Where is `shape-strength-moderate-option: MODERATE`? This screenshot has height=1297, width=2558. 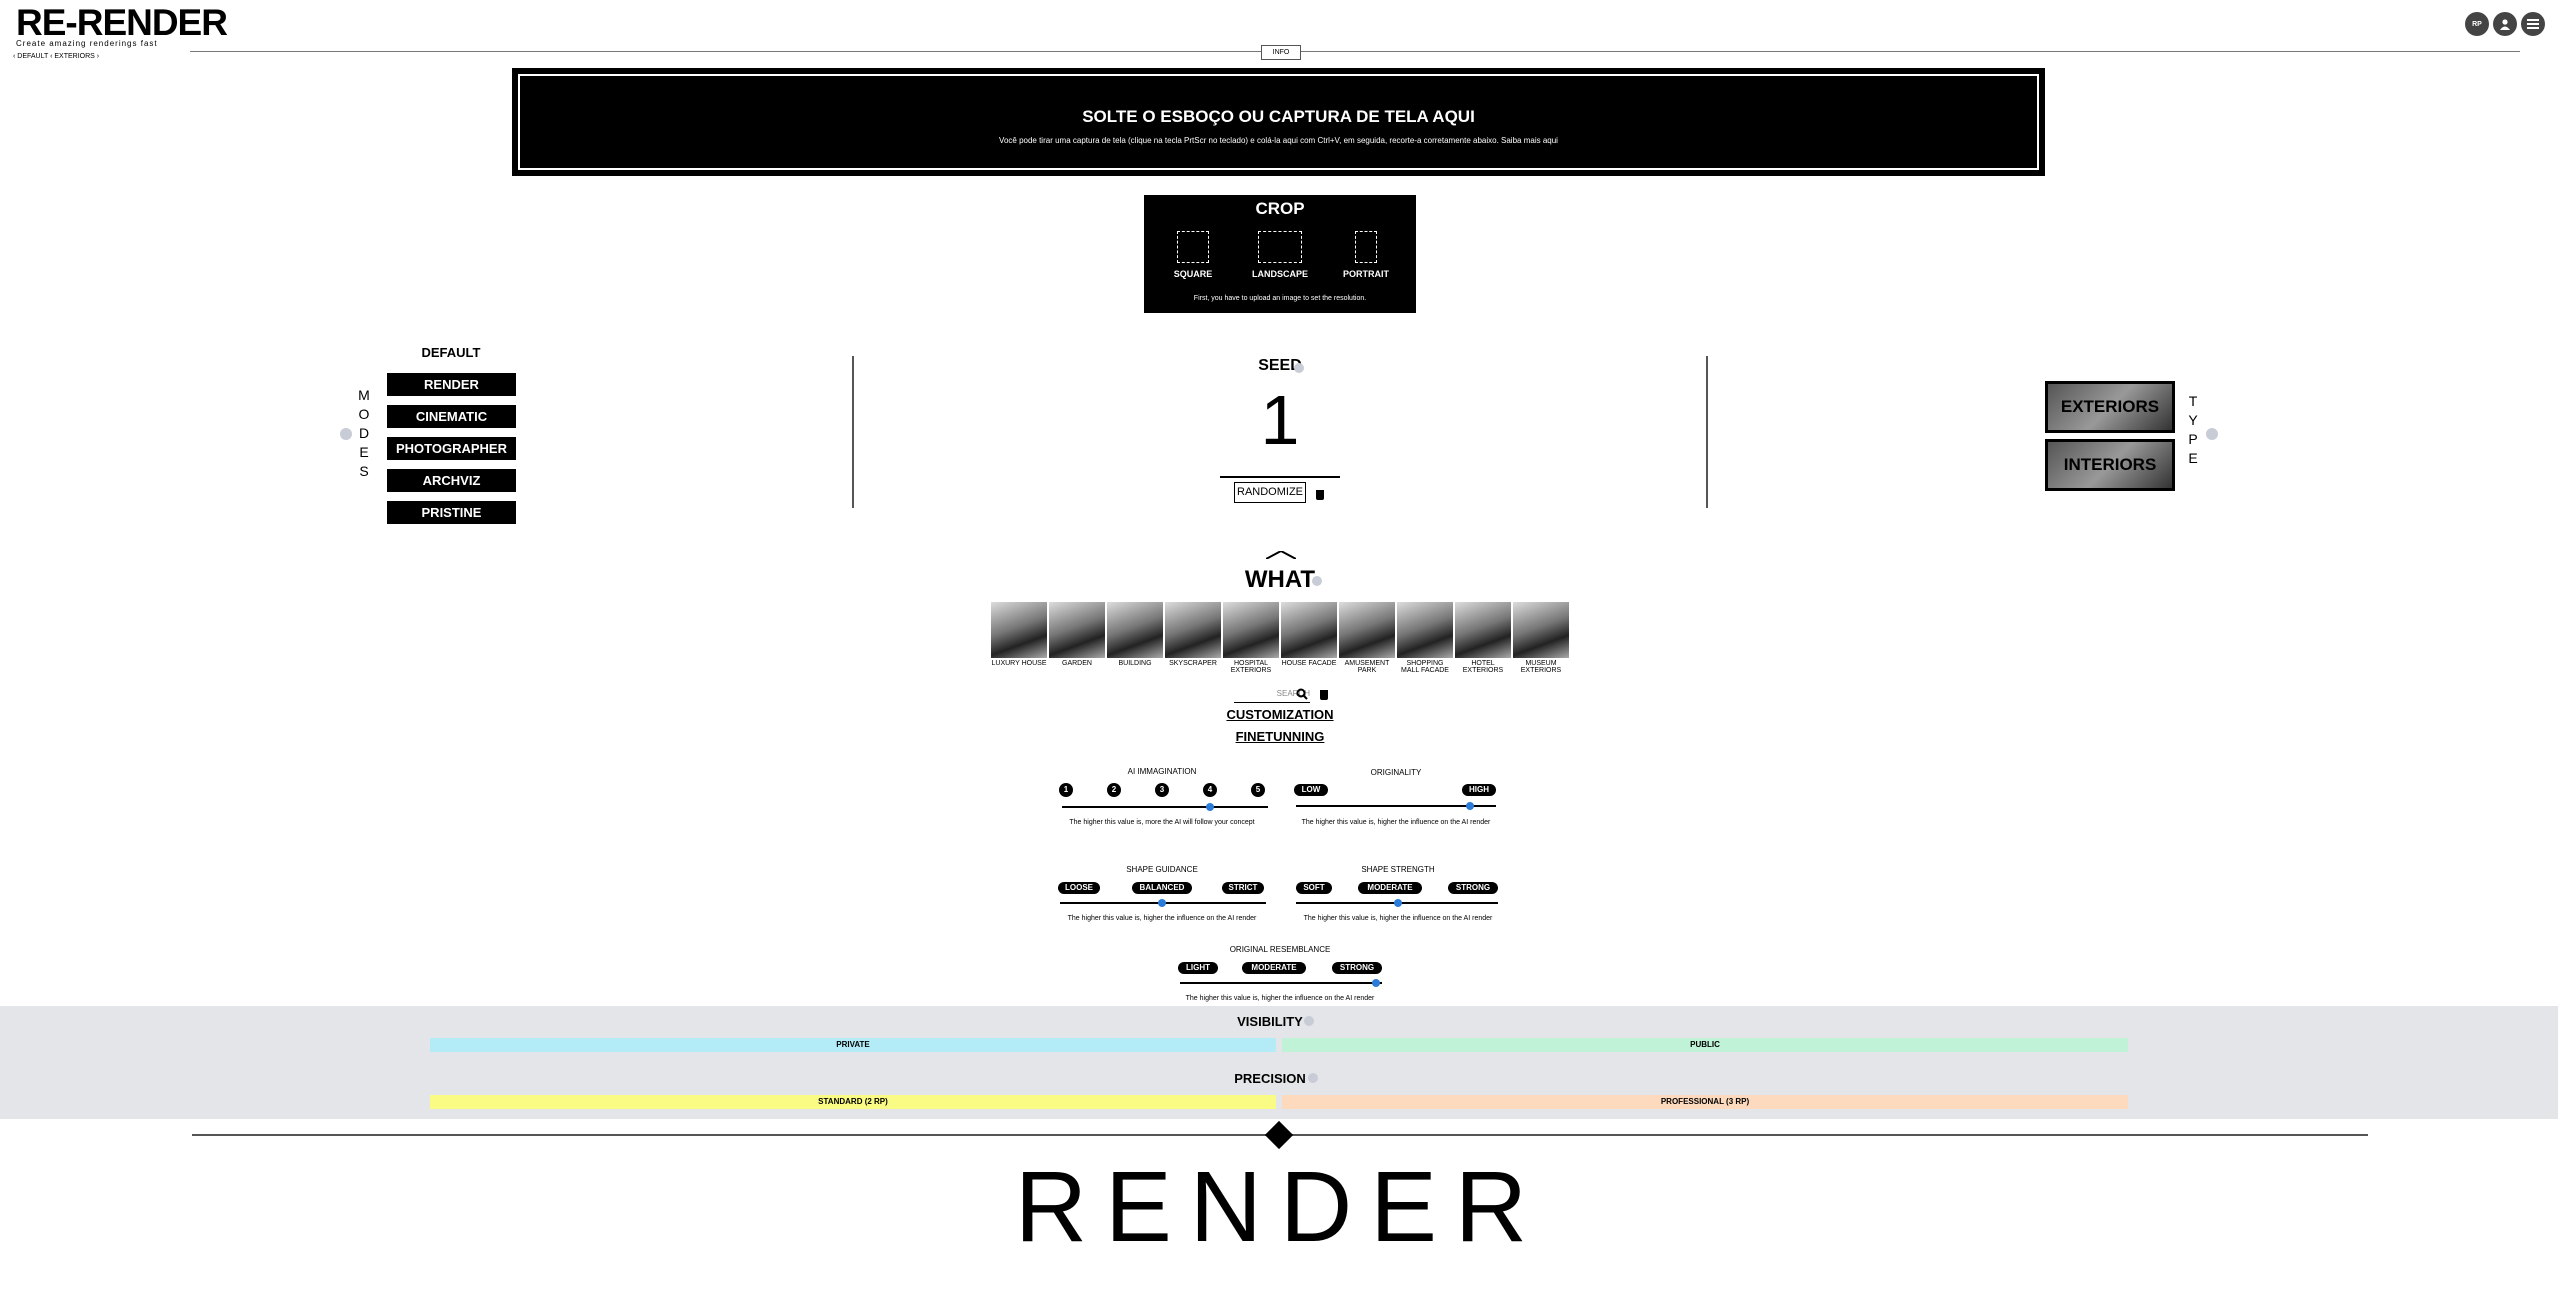 shape-strength-moderate-option: MODERATE is located at coordinates (1390, 888).